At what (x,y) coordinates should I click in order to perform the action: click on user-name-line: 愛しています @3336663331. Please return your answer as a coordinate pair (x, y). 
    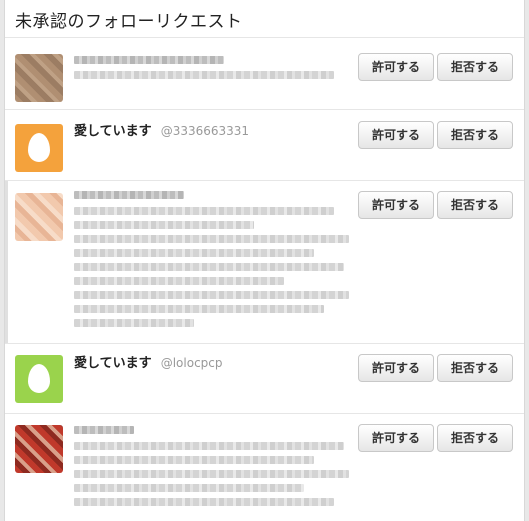
    Looking at the image, I should click on (161, 129).